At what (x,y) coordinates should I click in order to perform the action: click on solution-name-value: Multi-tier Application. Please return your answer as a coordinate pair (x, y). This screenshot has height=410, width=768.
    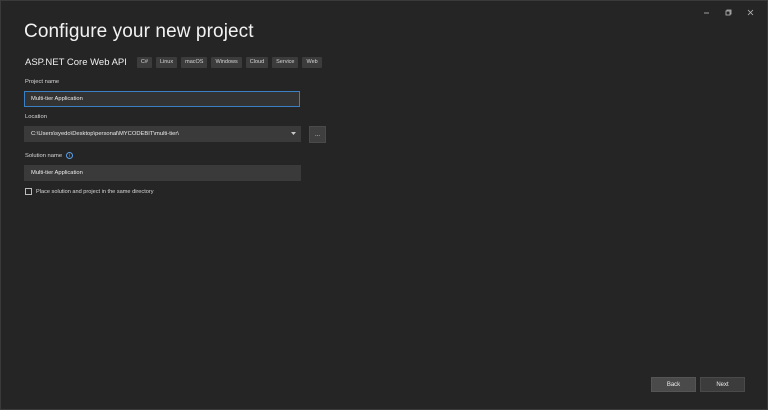
    Looking at the image, I should click on (57, 173).